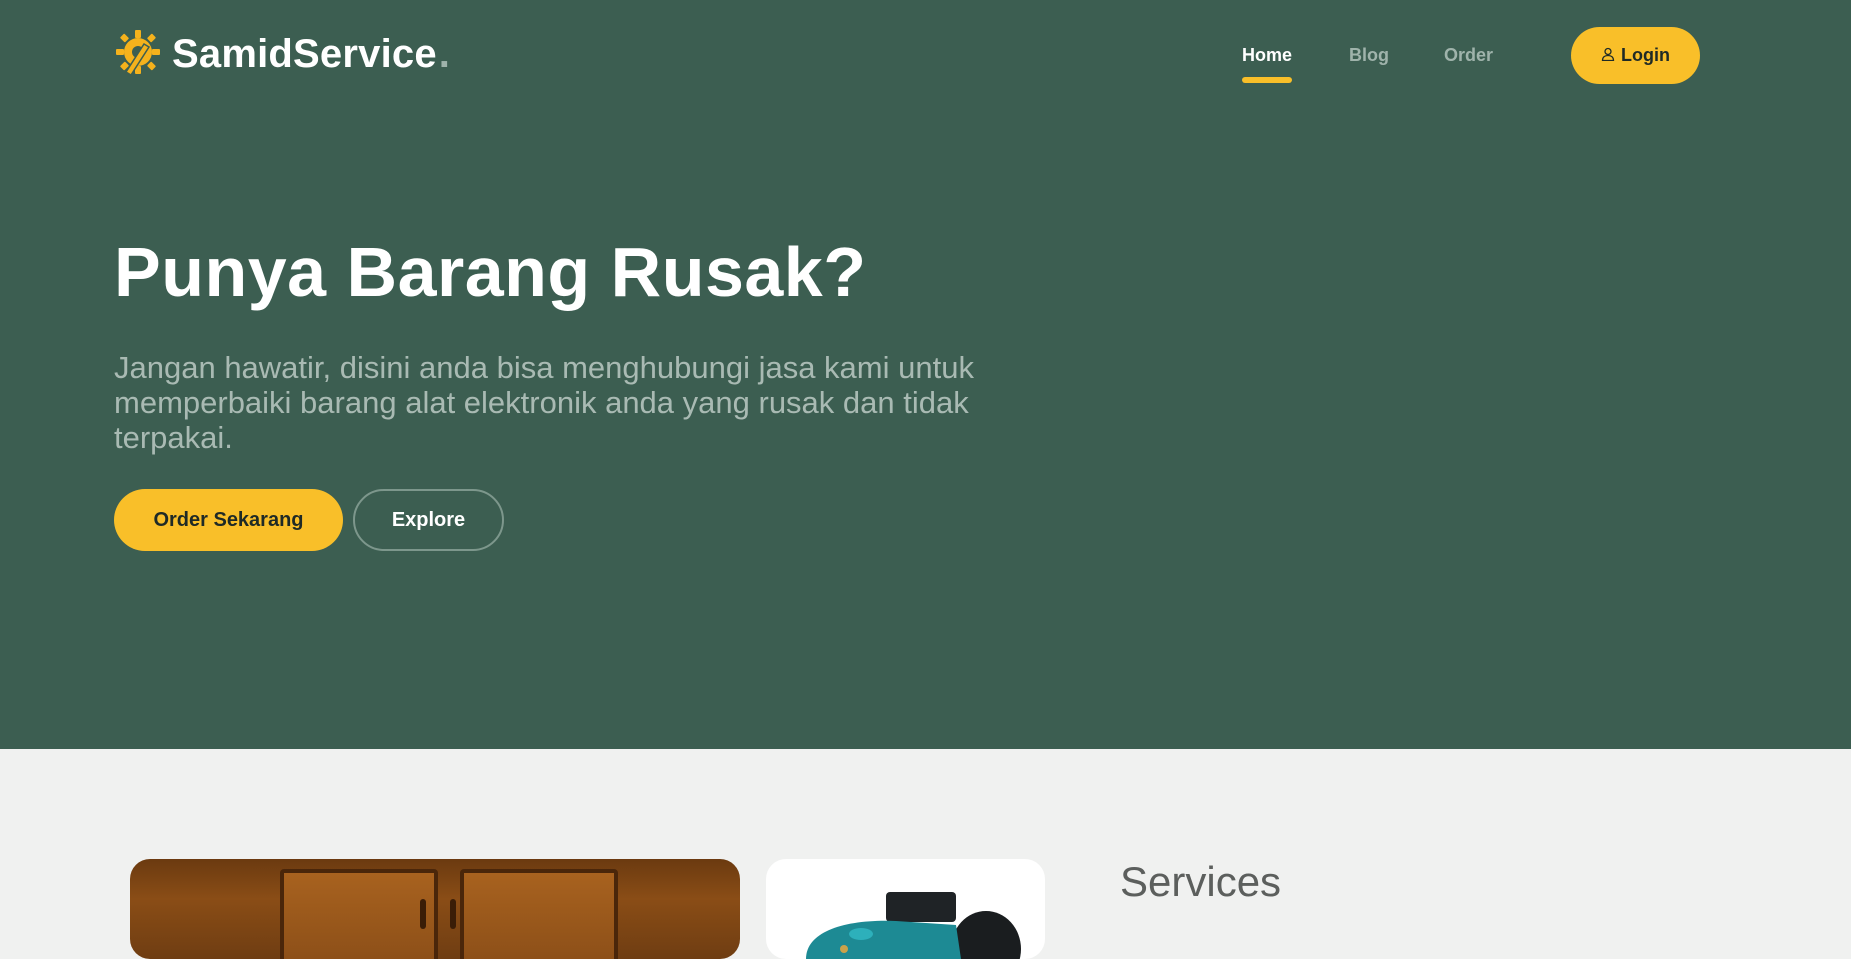 The image size is (1851, 959). Describe the element at coordinates (490, 272) in the screenshot. I see `hero-title: Punya Barang Rusak?` at that location.